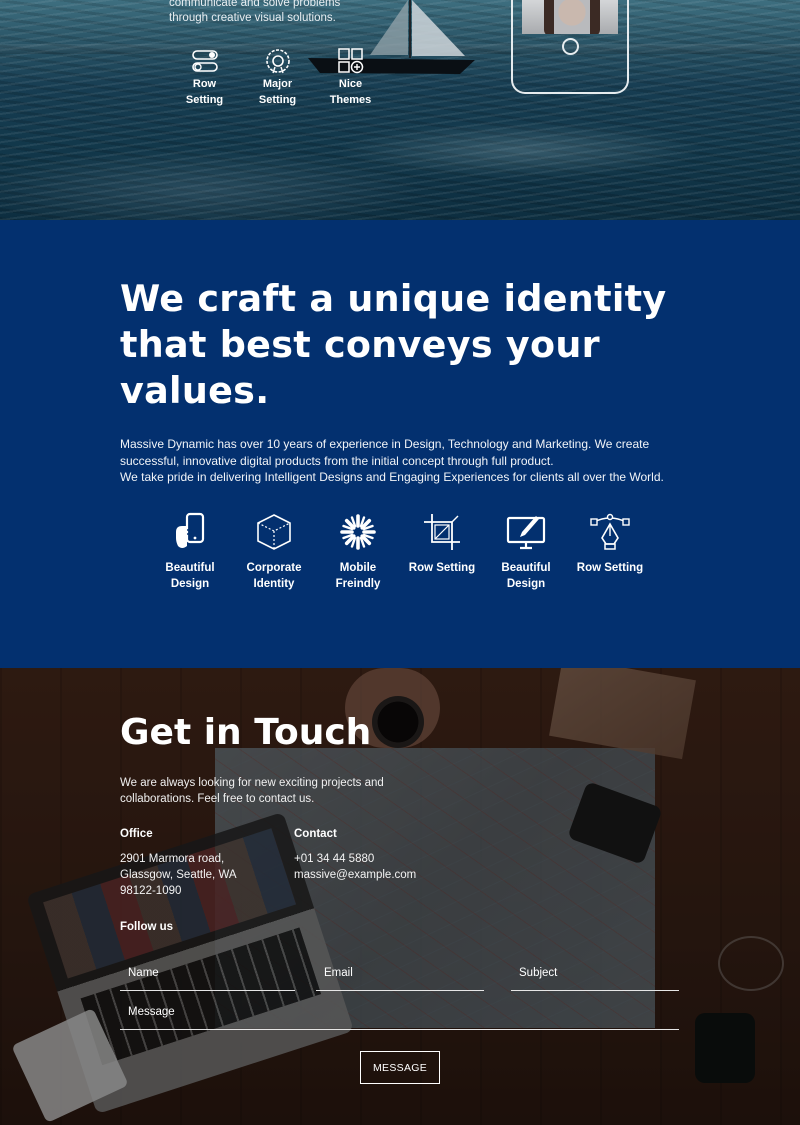  Describe the element at coordinates (400, 978) in the screenshot. I see `email-field: Email` at that location.